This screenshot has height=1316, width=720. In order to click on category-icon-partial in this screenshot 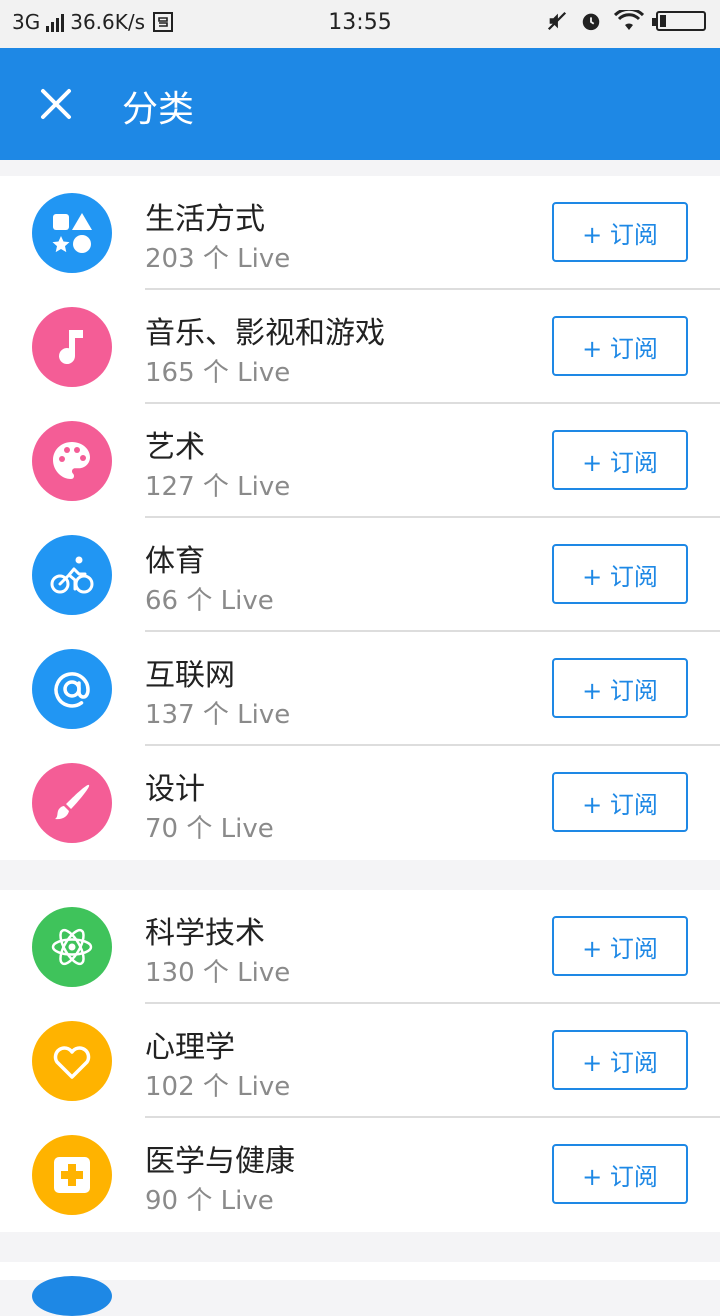, I will do `click(72, 1296)`.